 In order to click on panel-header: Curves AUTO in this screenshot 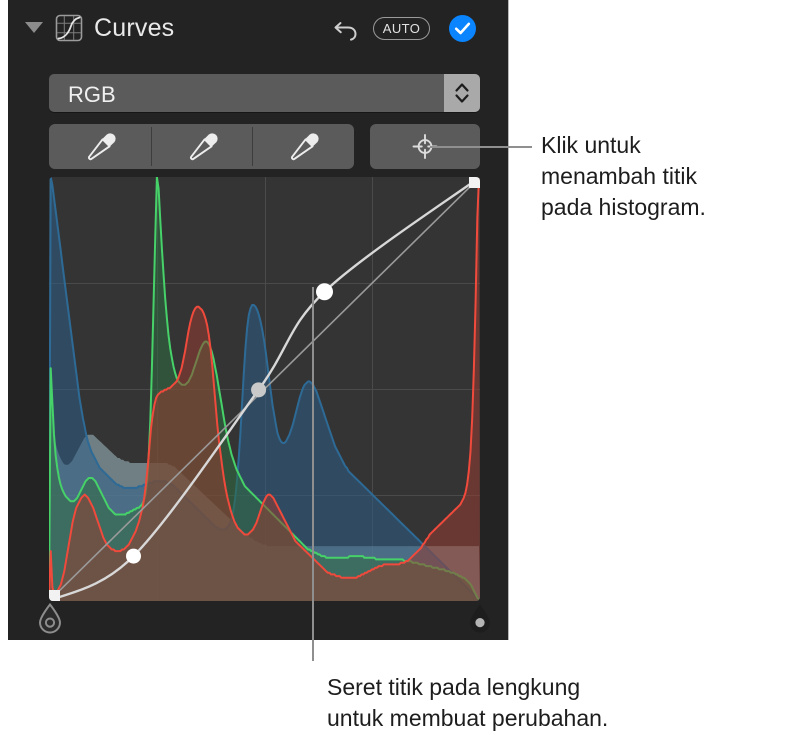, I will do `click(258, 29)`.